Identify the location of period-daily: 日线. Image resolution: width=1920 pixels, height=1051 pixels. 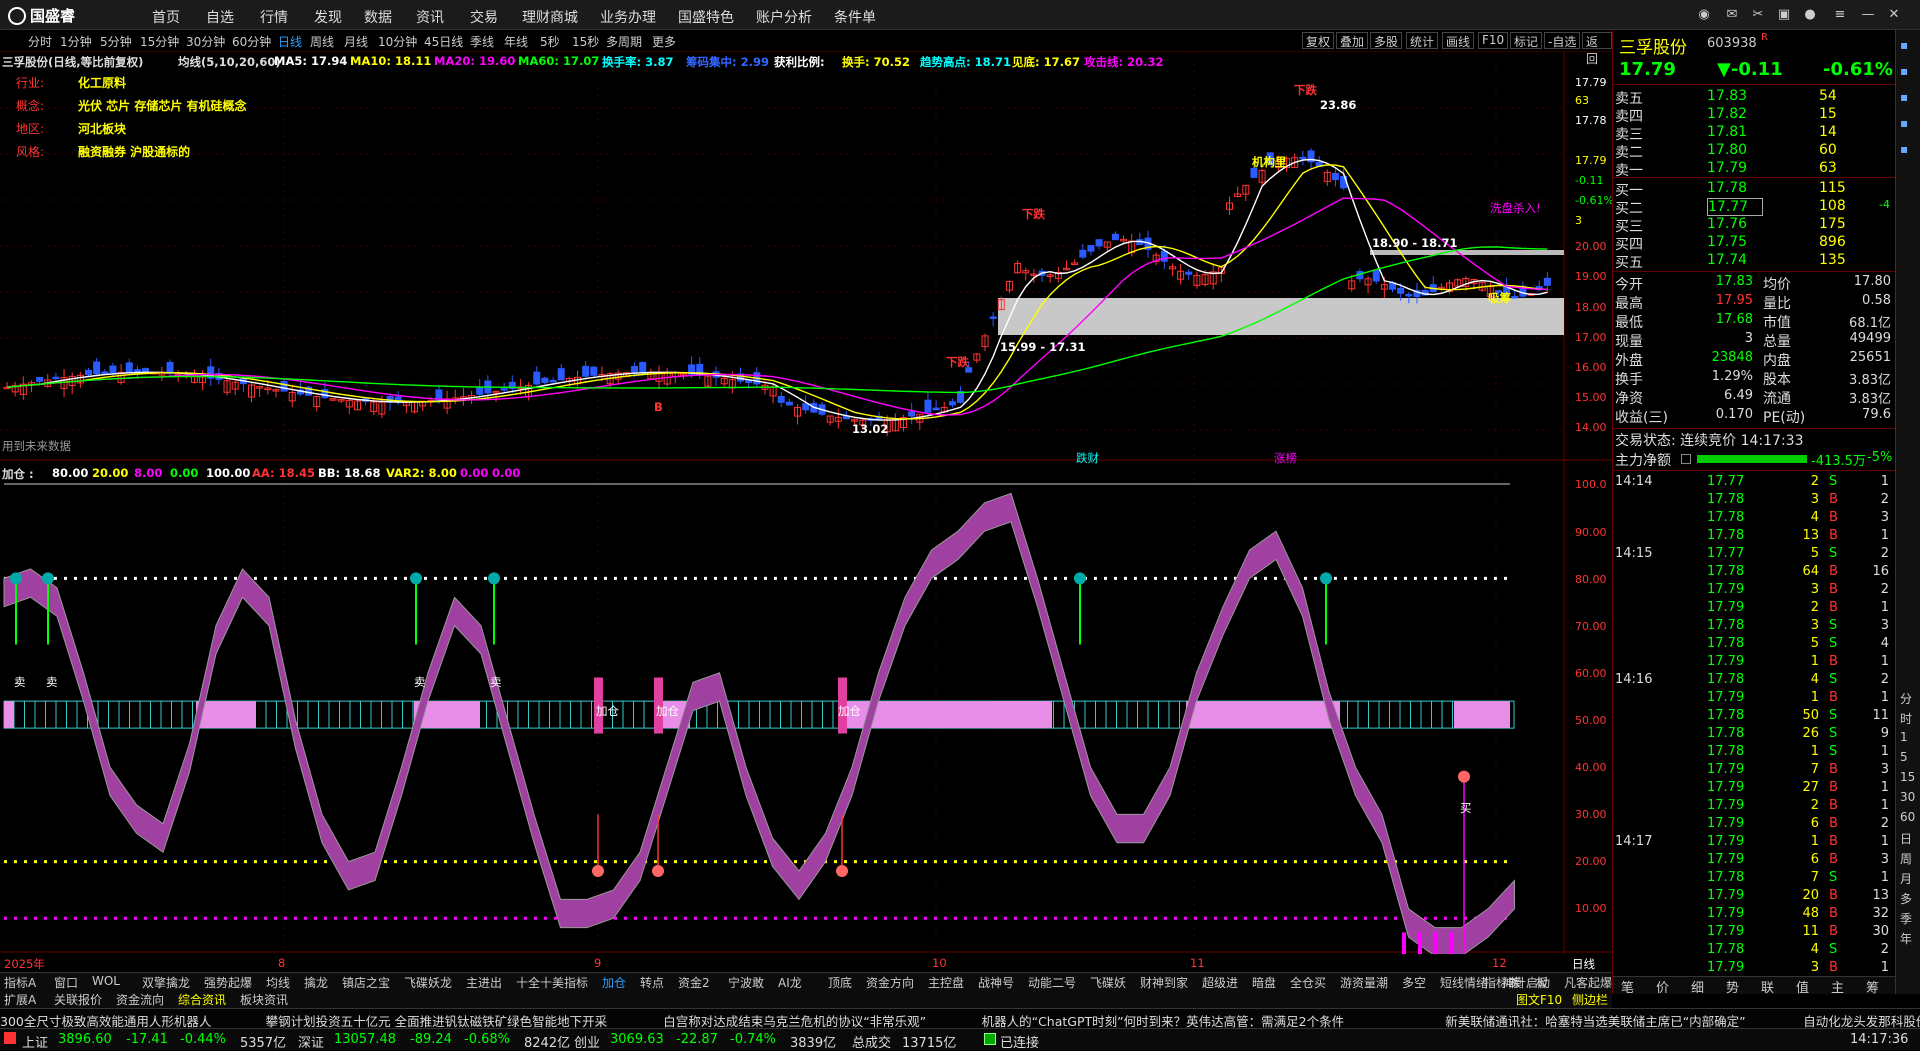
(290, 41).